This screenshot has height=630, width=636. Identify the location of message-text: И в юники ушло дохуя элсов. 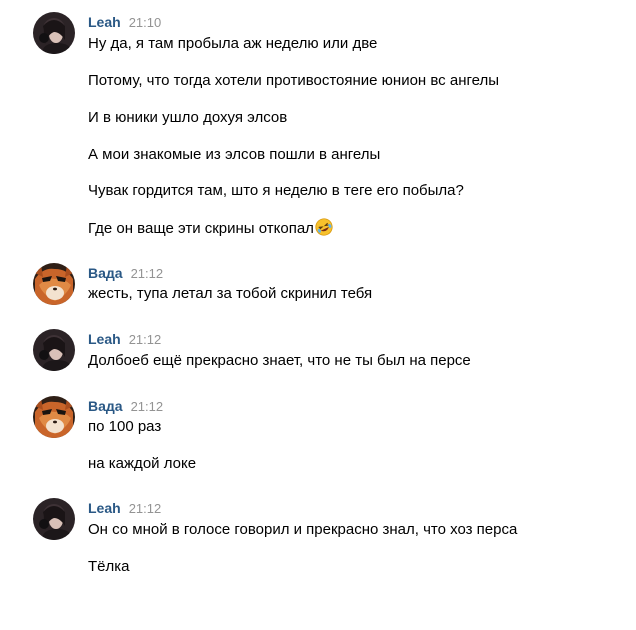
(188, 117).